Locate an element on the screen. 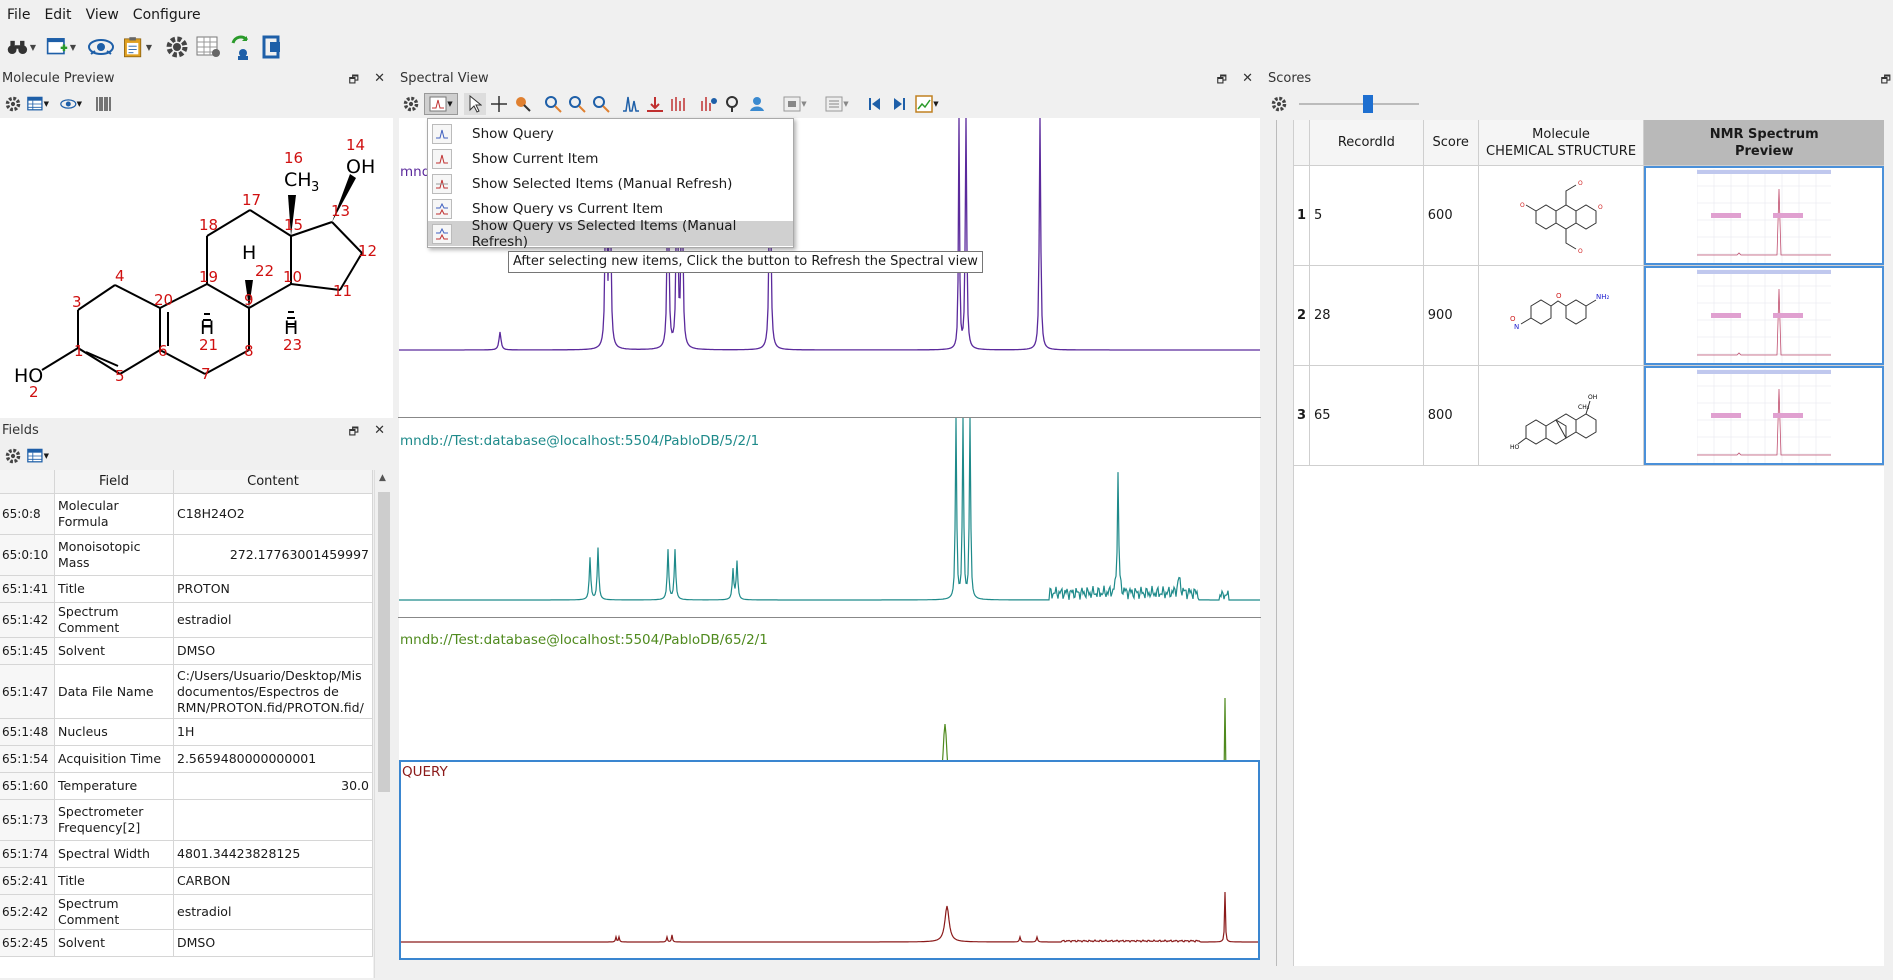  fields-header-content: Content is located at coordinates (273, 481).